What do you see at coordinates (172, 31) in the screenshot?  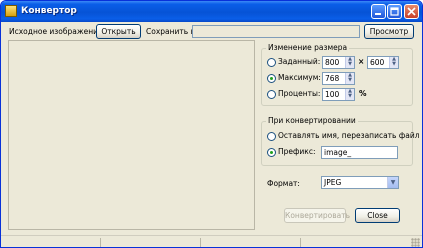 I see `save-to-label: Сохранить в:` at bounding box center [172, 31].